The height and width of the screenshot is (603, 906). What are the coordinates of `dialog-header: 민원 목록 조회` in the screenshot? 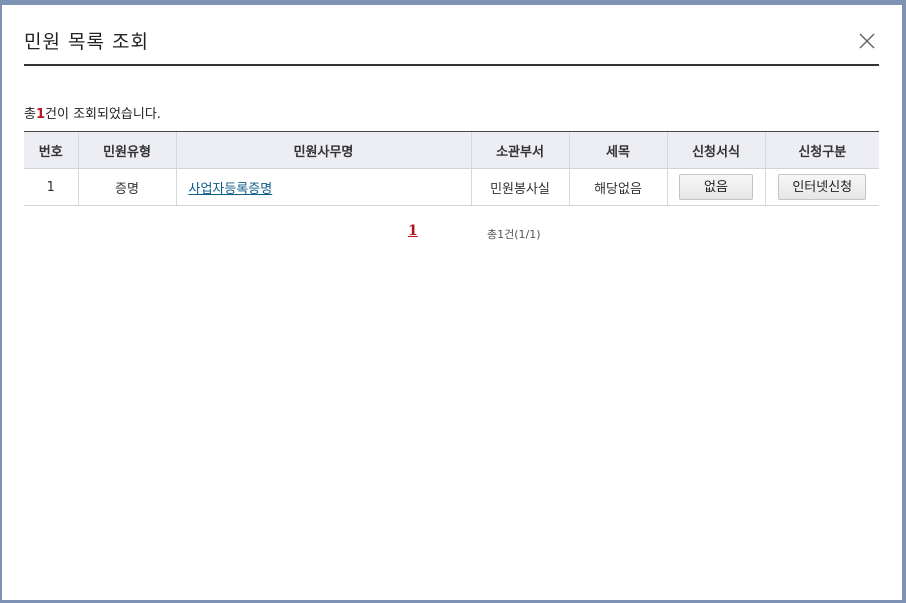 It's located at (451, 35).